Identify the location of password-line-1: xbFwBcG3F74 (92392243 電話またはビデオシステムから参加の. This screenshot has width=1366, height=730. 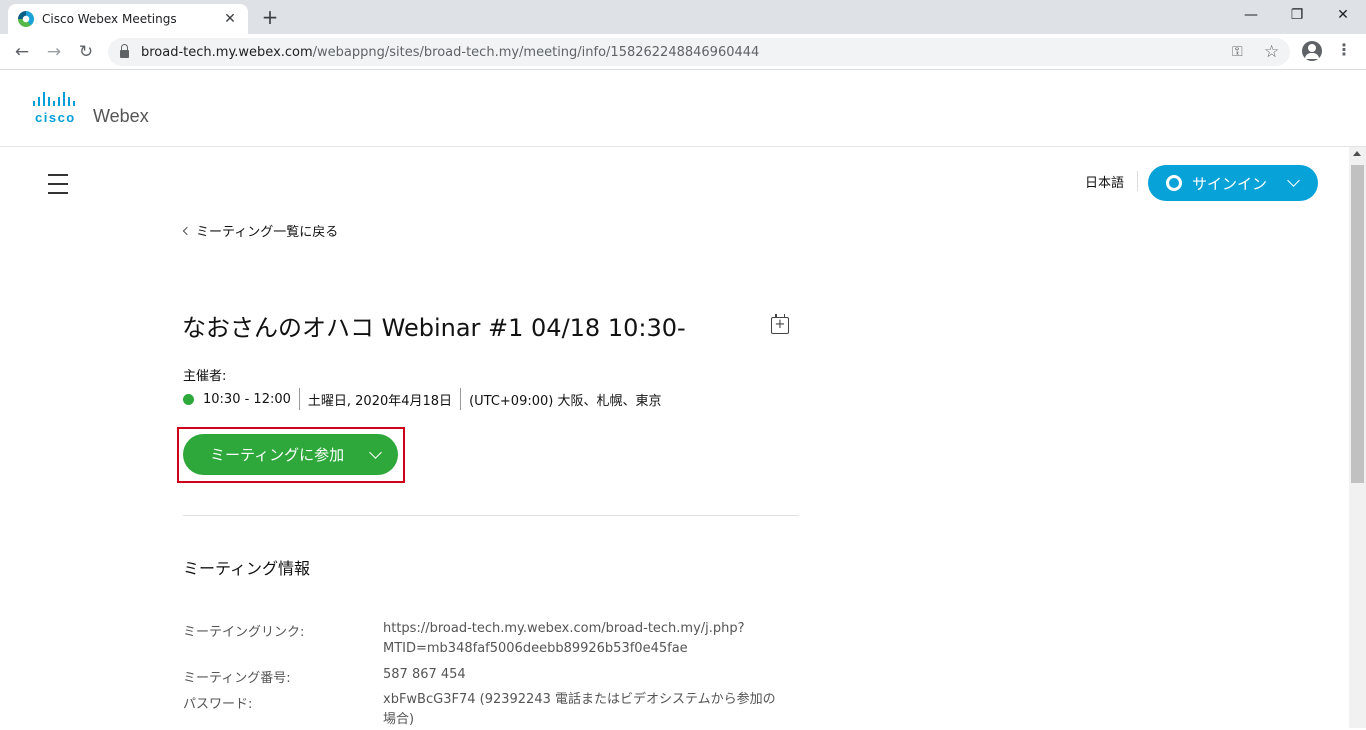
(579, 699).